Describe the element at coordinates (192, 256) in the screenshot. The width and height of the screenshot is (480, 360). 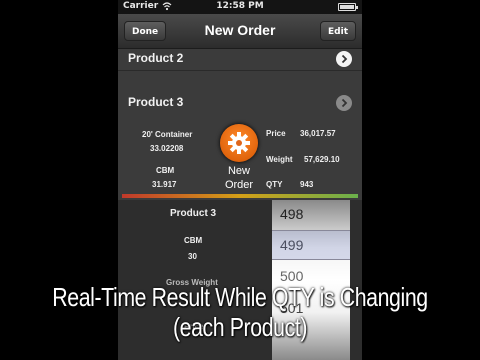
I see `lower-cbm-value: 30` at that location.